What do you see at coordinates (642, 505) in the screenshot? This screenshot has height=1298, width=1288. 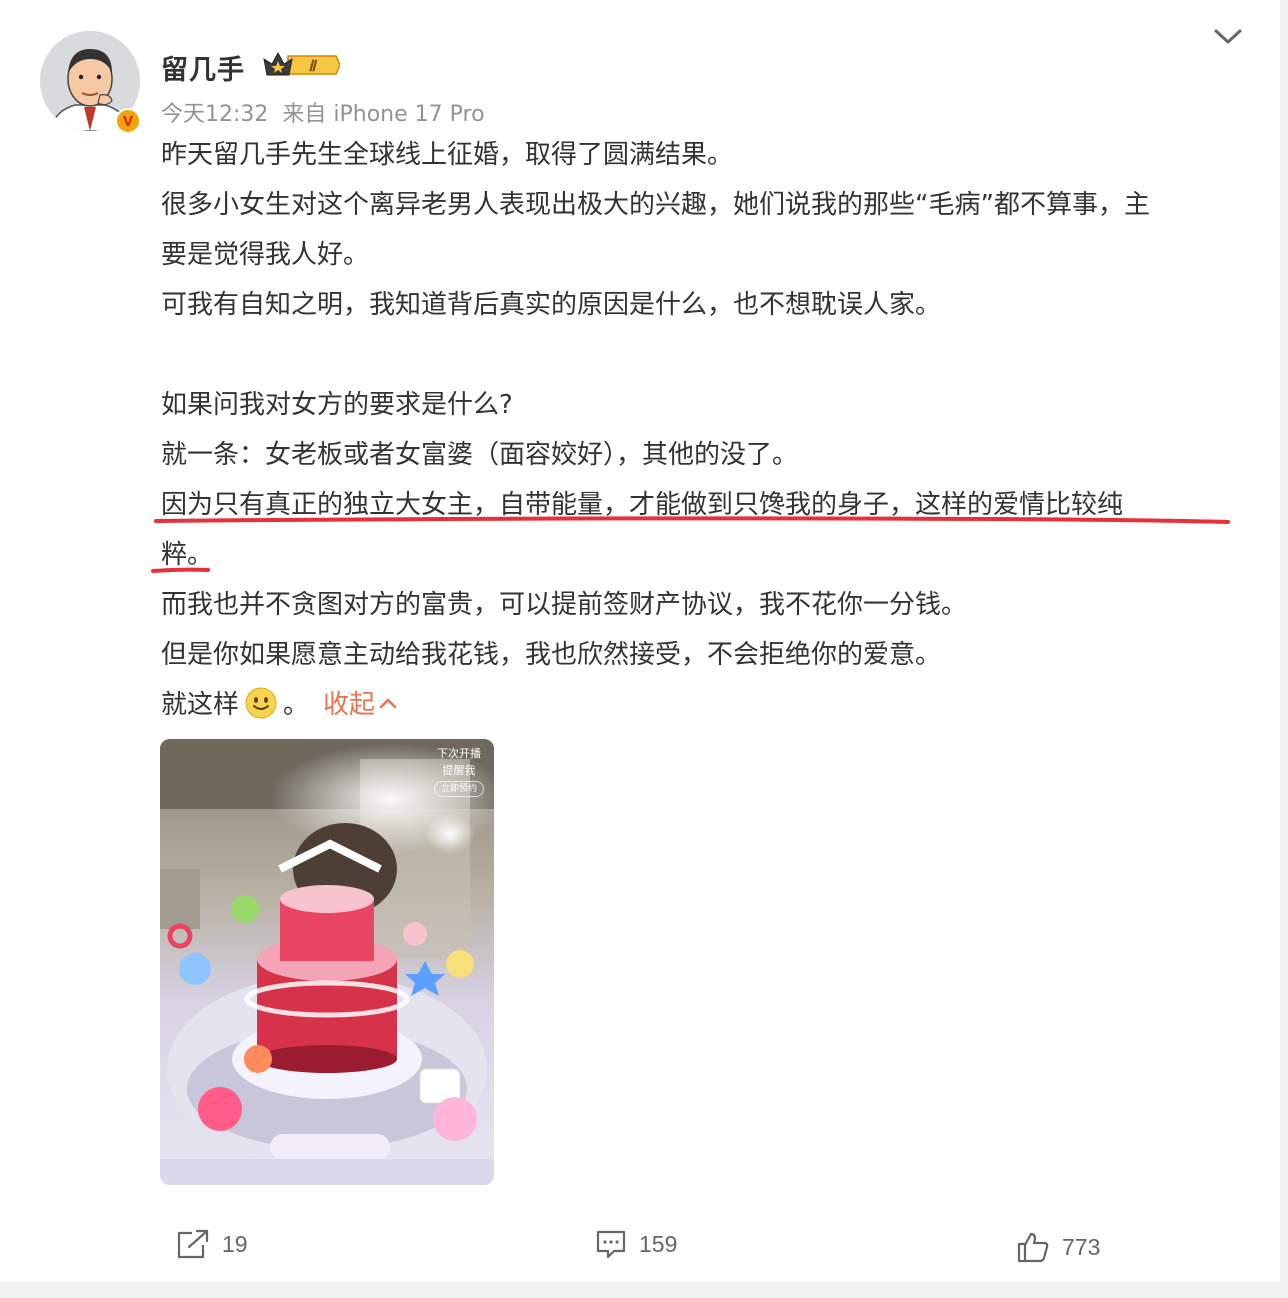 I see `post-line-underlined: 因为只有真正的独立大女主，自带能量，才能做到只馋我的身子，这样的爱情比较纯` at bounding box center [642, 505].